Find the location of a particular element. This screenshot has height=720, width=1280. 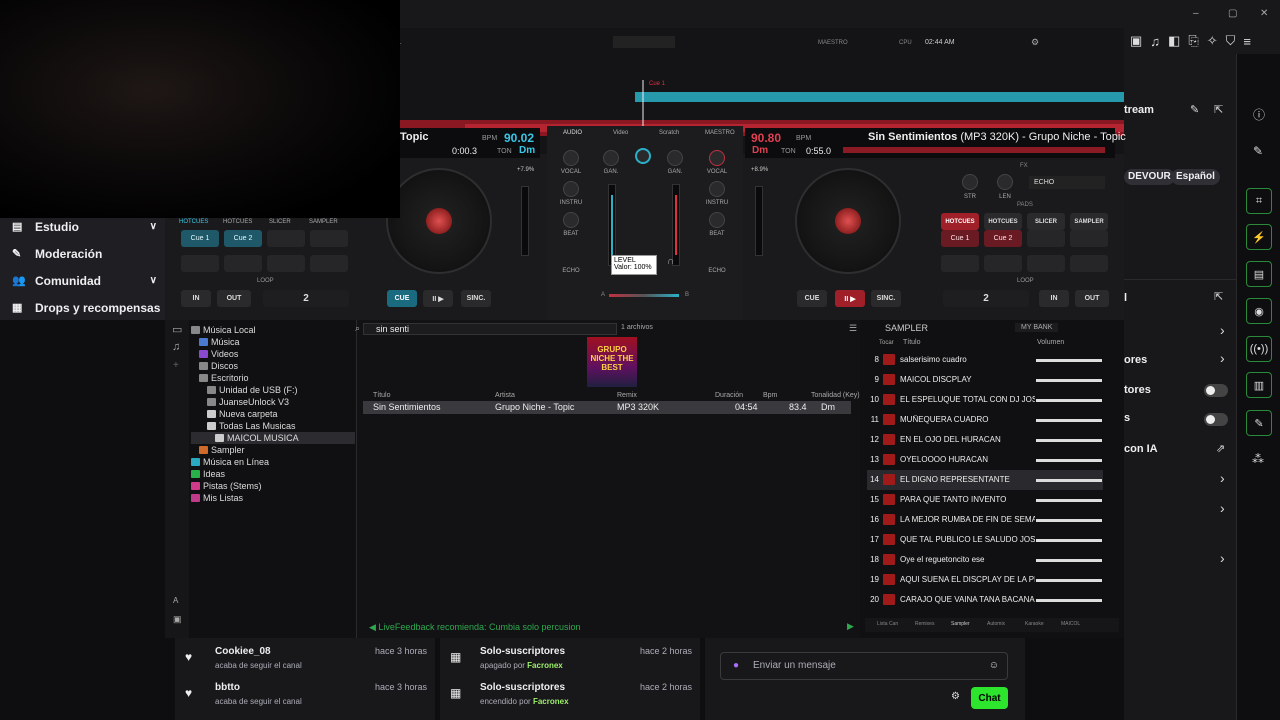

tab-playlist: Lista Can is located at coordinates (887, 624).